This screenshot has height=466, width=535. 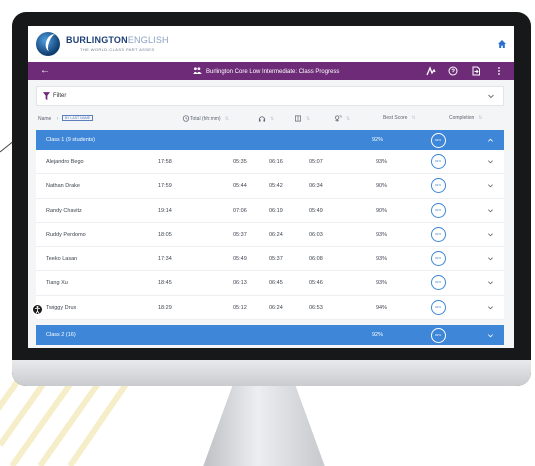 I want to click on module-2-time: 05:37, so click(x=276, y=259).